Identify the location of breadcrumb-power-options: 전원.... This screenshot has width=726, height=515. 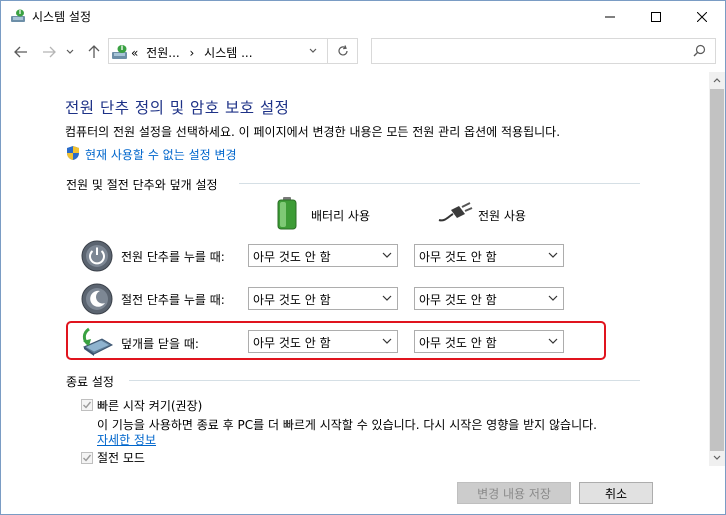
(163, 53).